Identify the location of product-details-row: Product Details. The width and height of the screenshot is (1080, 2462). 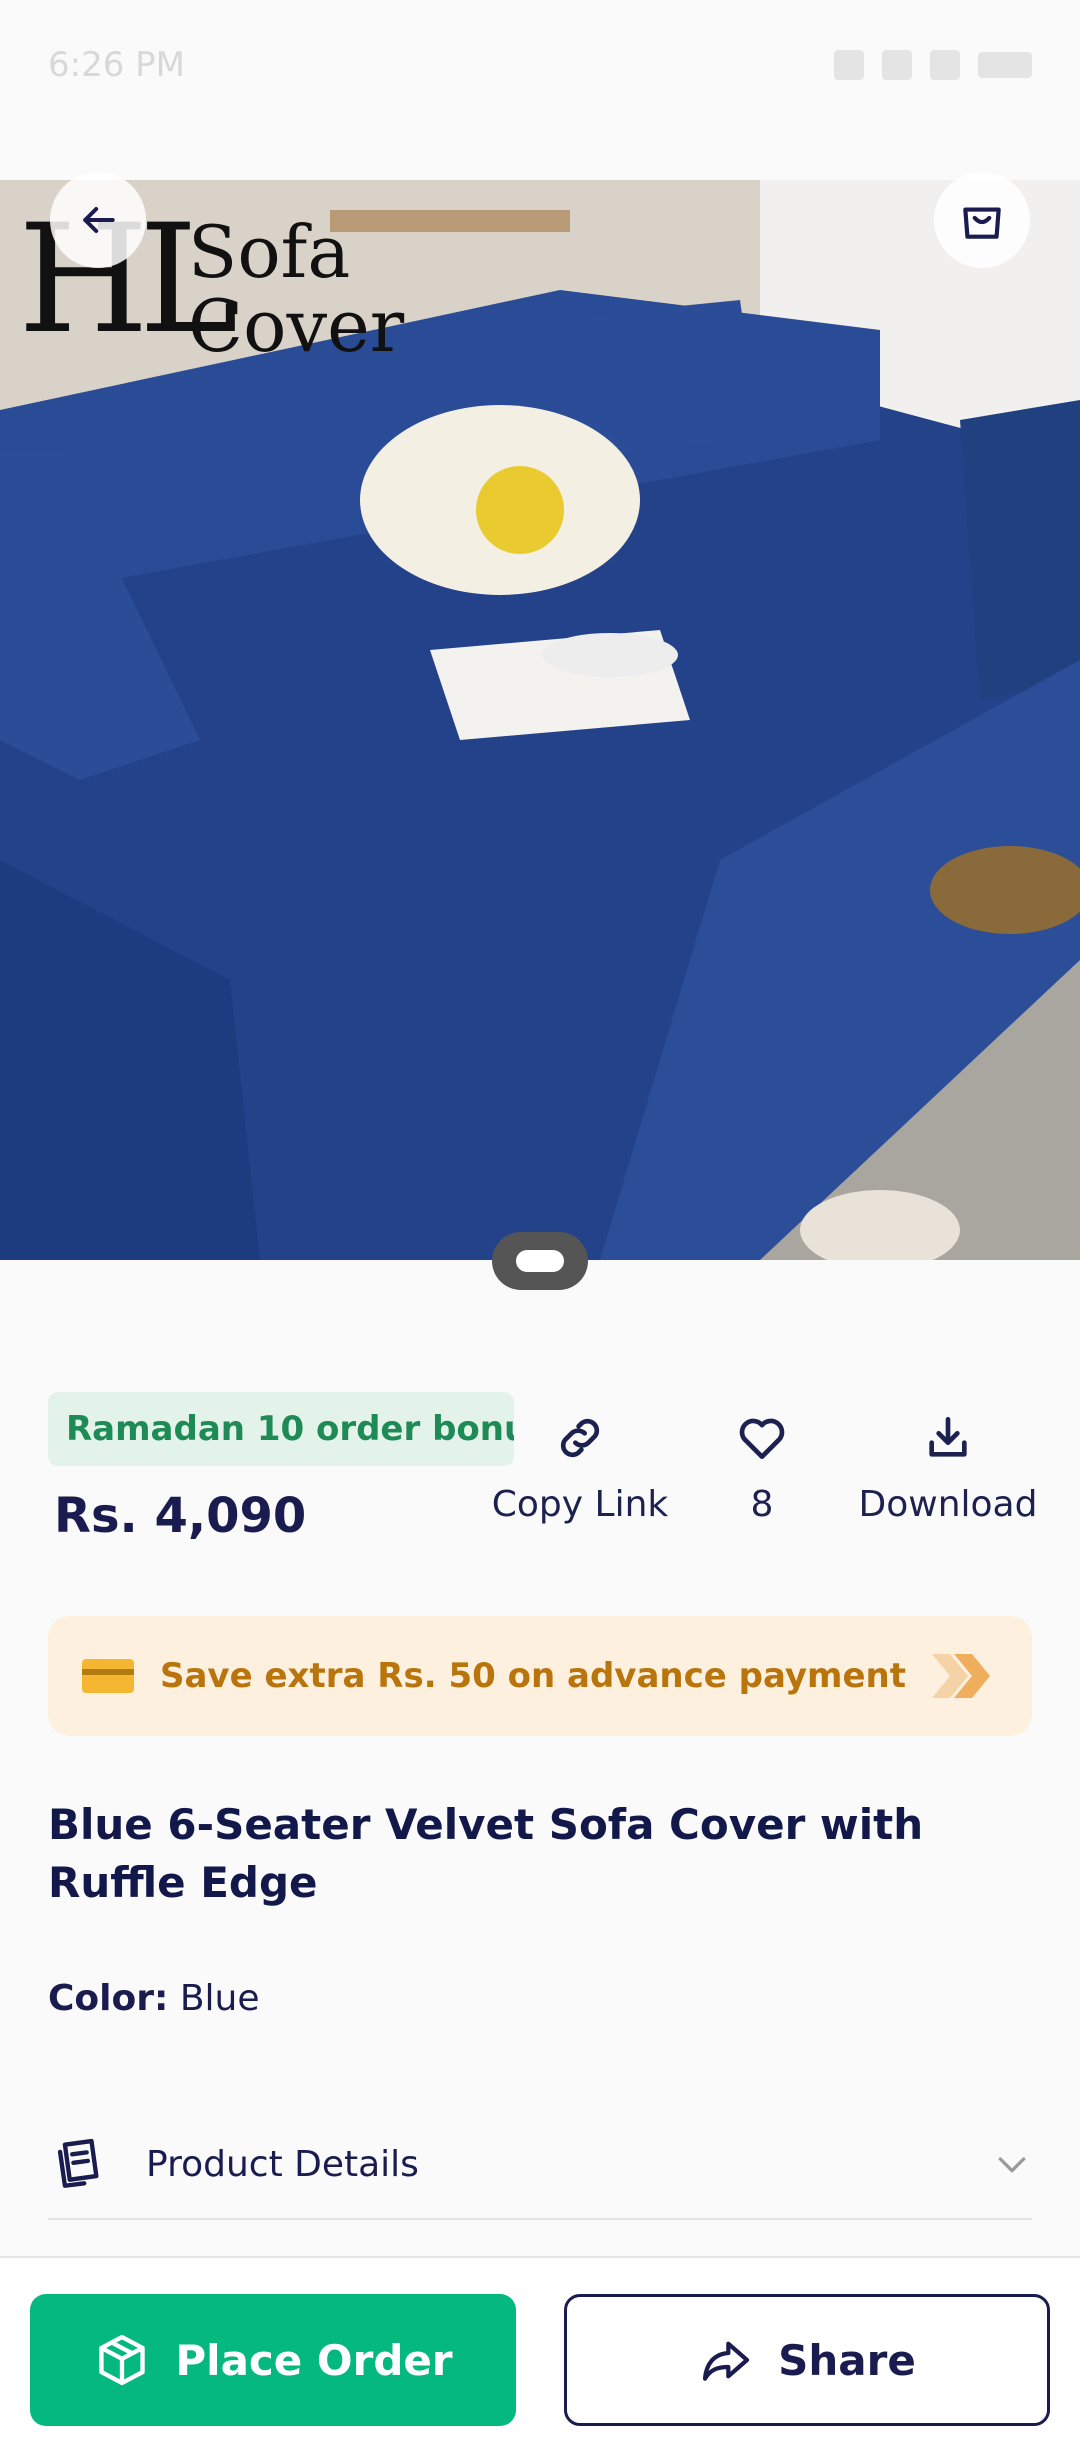
(540, 2165).